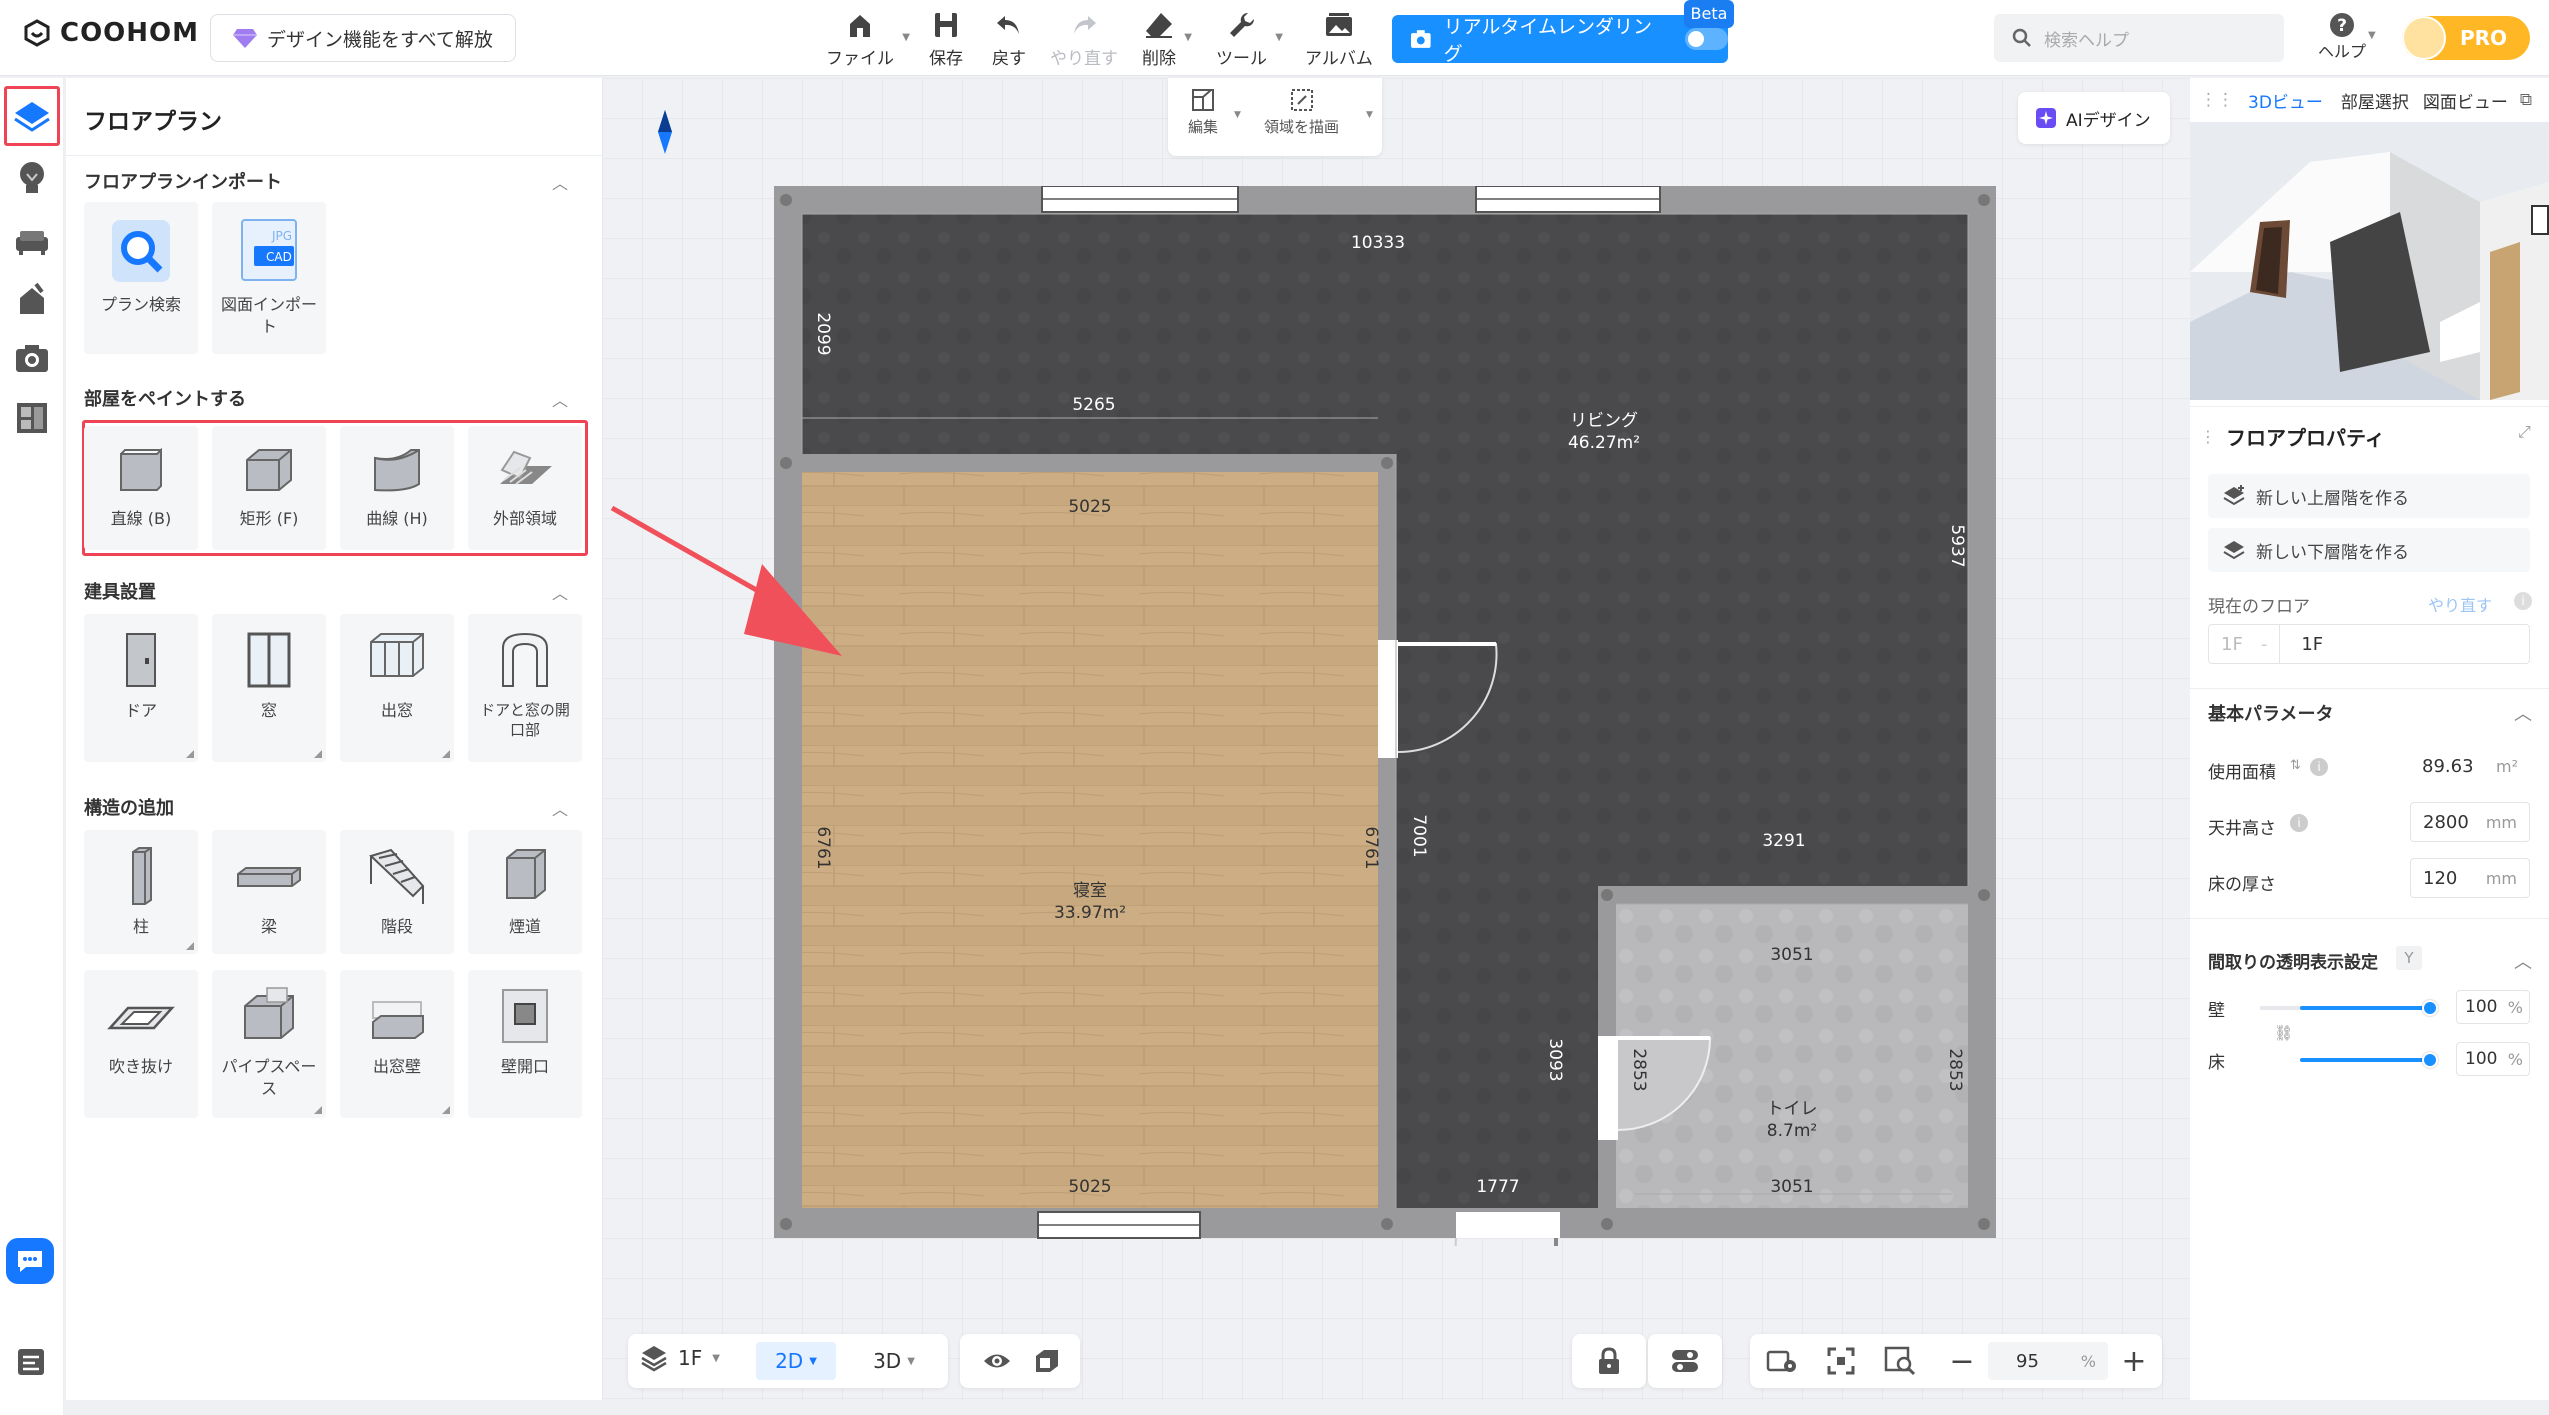  What do you see at coordinates (2375, 100) in the screenshot?
I see `tab-room-select: 部屋選択` at bounding box center [2375, 100].